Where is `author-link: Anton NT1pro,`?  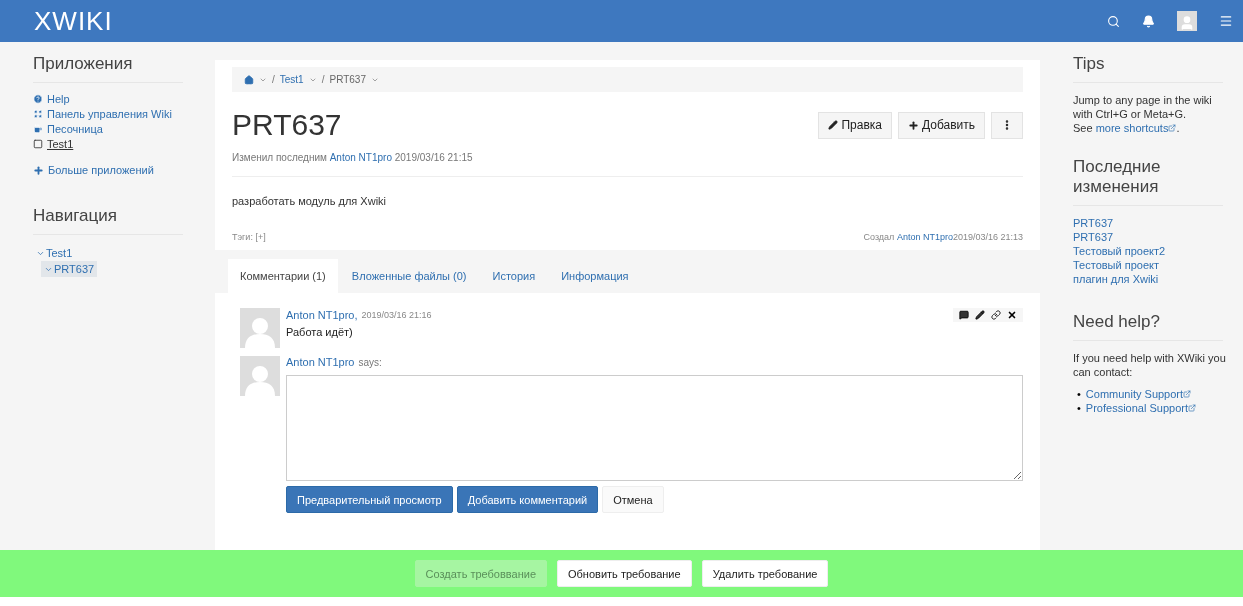
author-link: Anton NT1pro, is located at coordinates (322, 315).